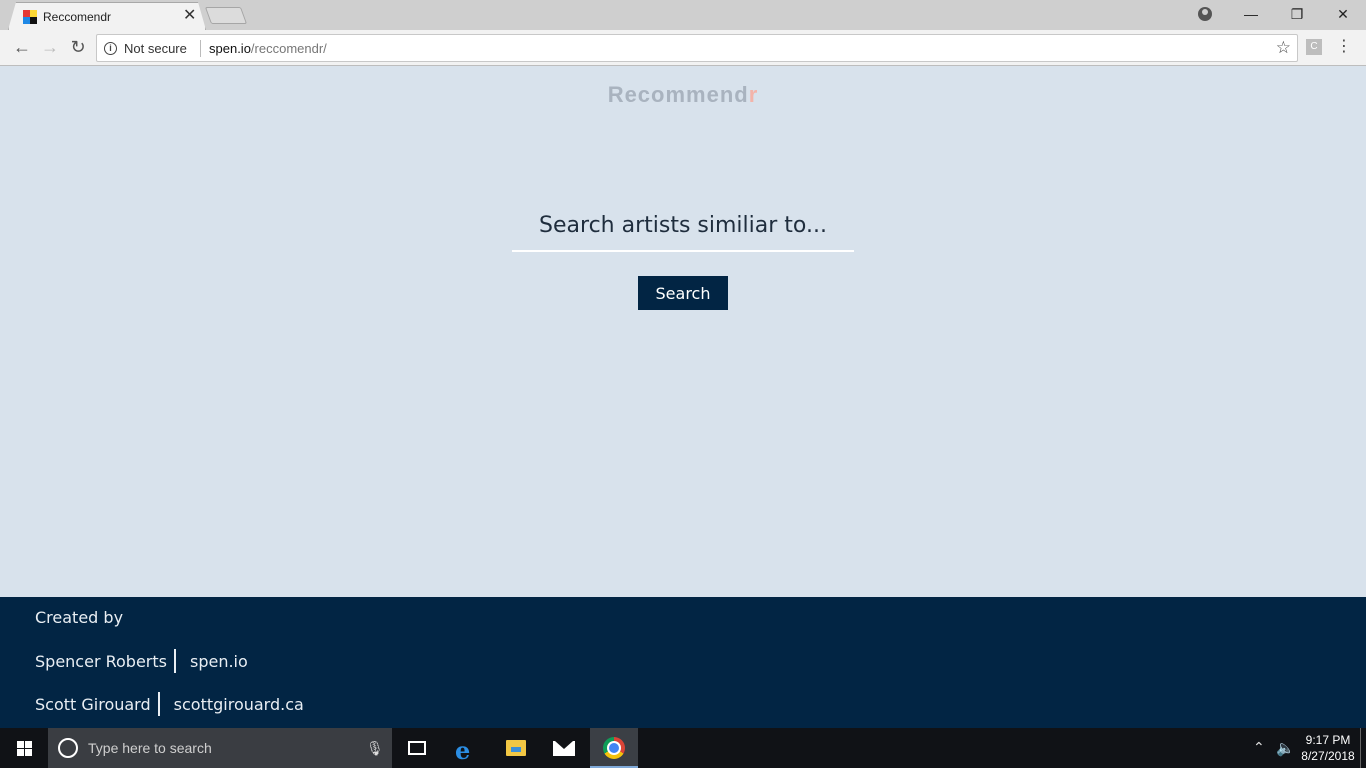 The height and width of the screenshot is (768, 1366). I want to click on edge-icon: e, so click(463, 750).